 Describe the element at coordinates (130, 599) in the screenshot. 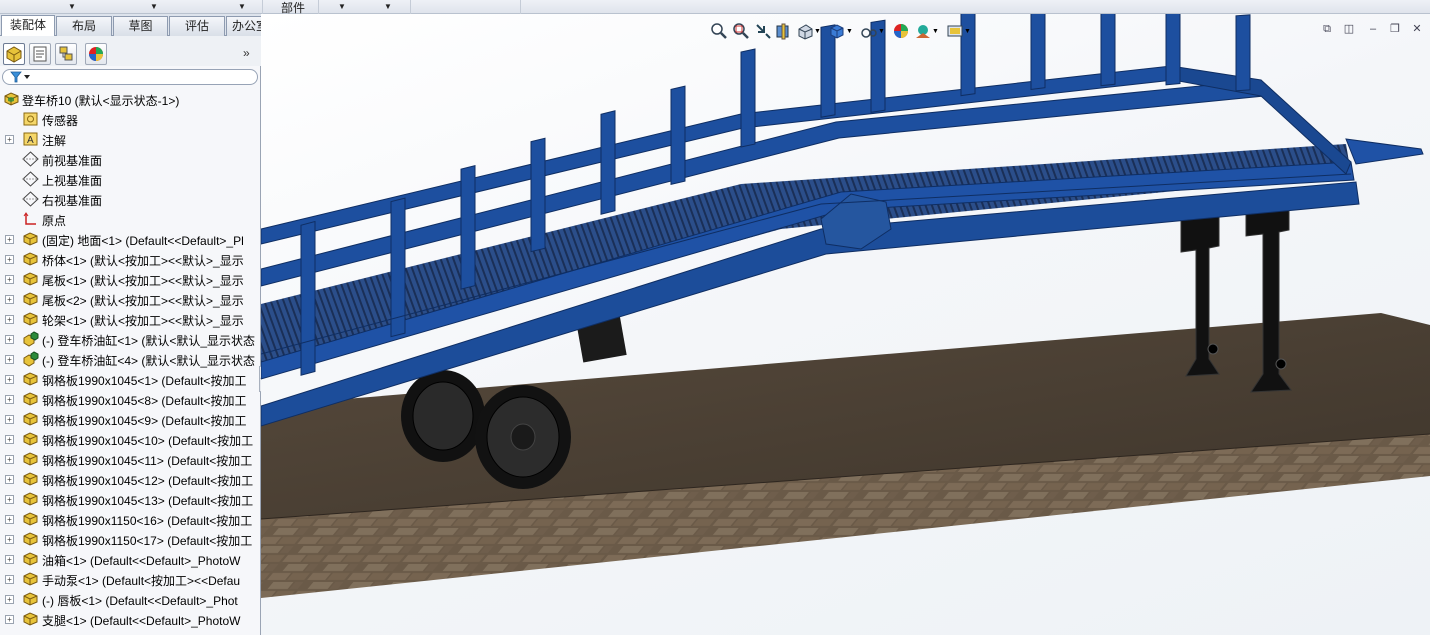

I see `tree-item: + (-) 唇板<1> (Default<<Default>_Phot` at that location.